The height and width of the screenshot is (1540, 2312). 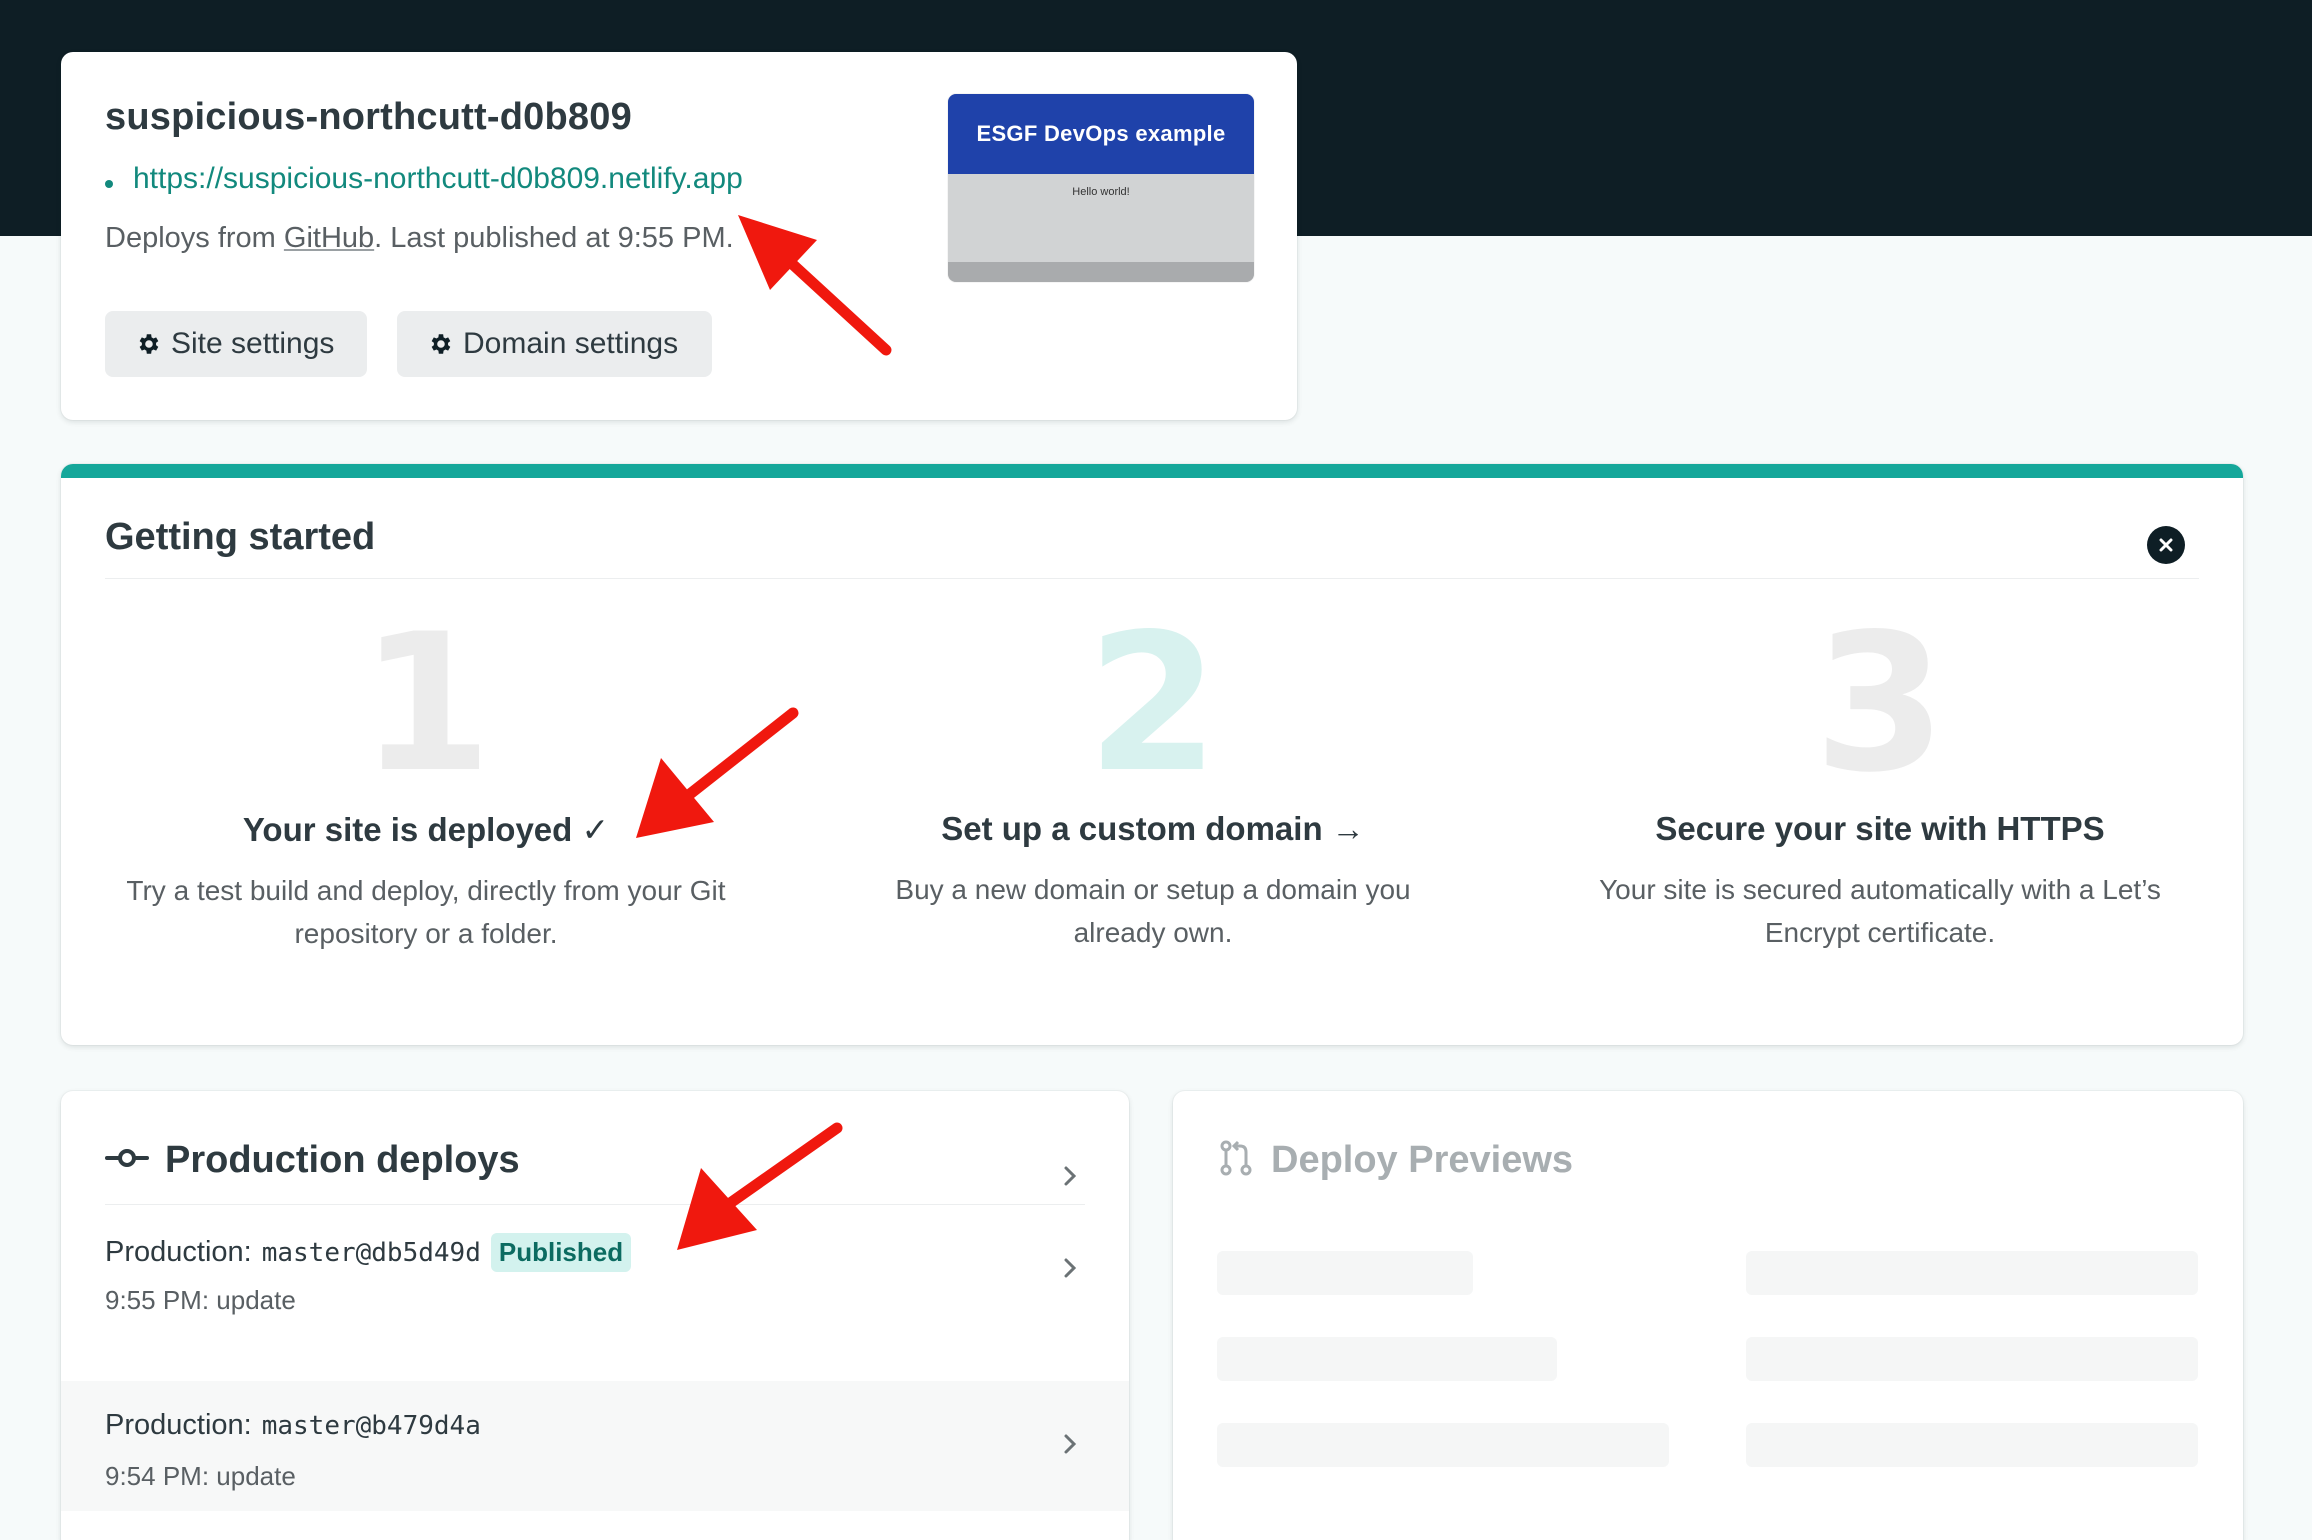 I want to click on deploy-time: 9:55 PM: update, so click(x=200, y=1300).